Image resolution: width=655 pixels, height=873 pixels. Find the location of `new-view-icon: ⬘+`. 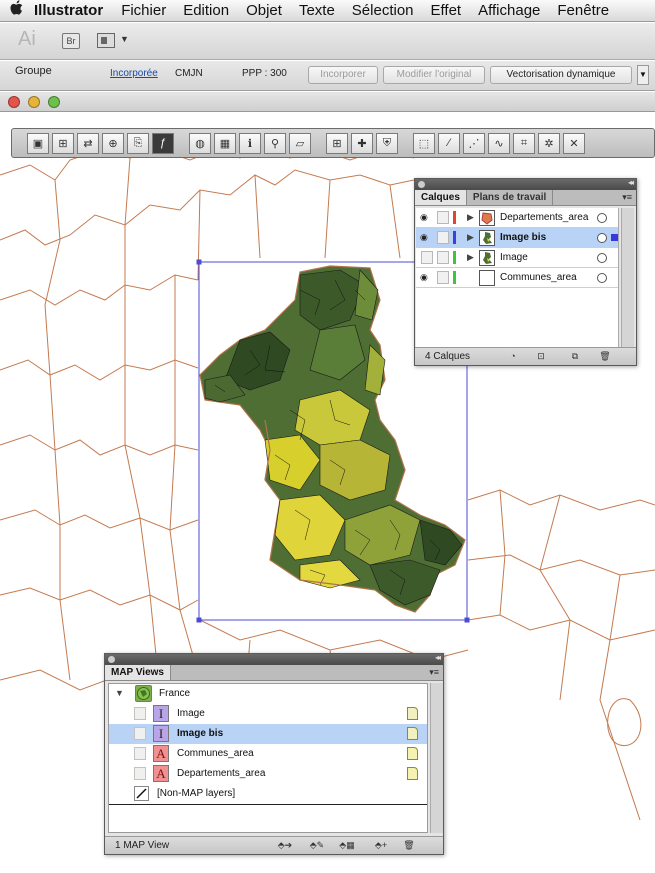

new-view-icon: ⬘+ is located at coordinates (381, 845).